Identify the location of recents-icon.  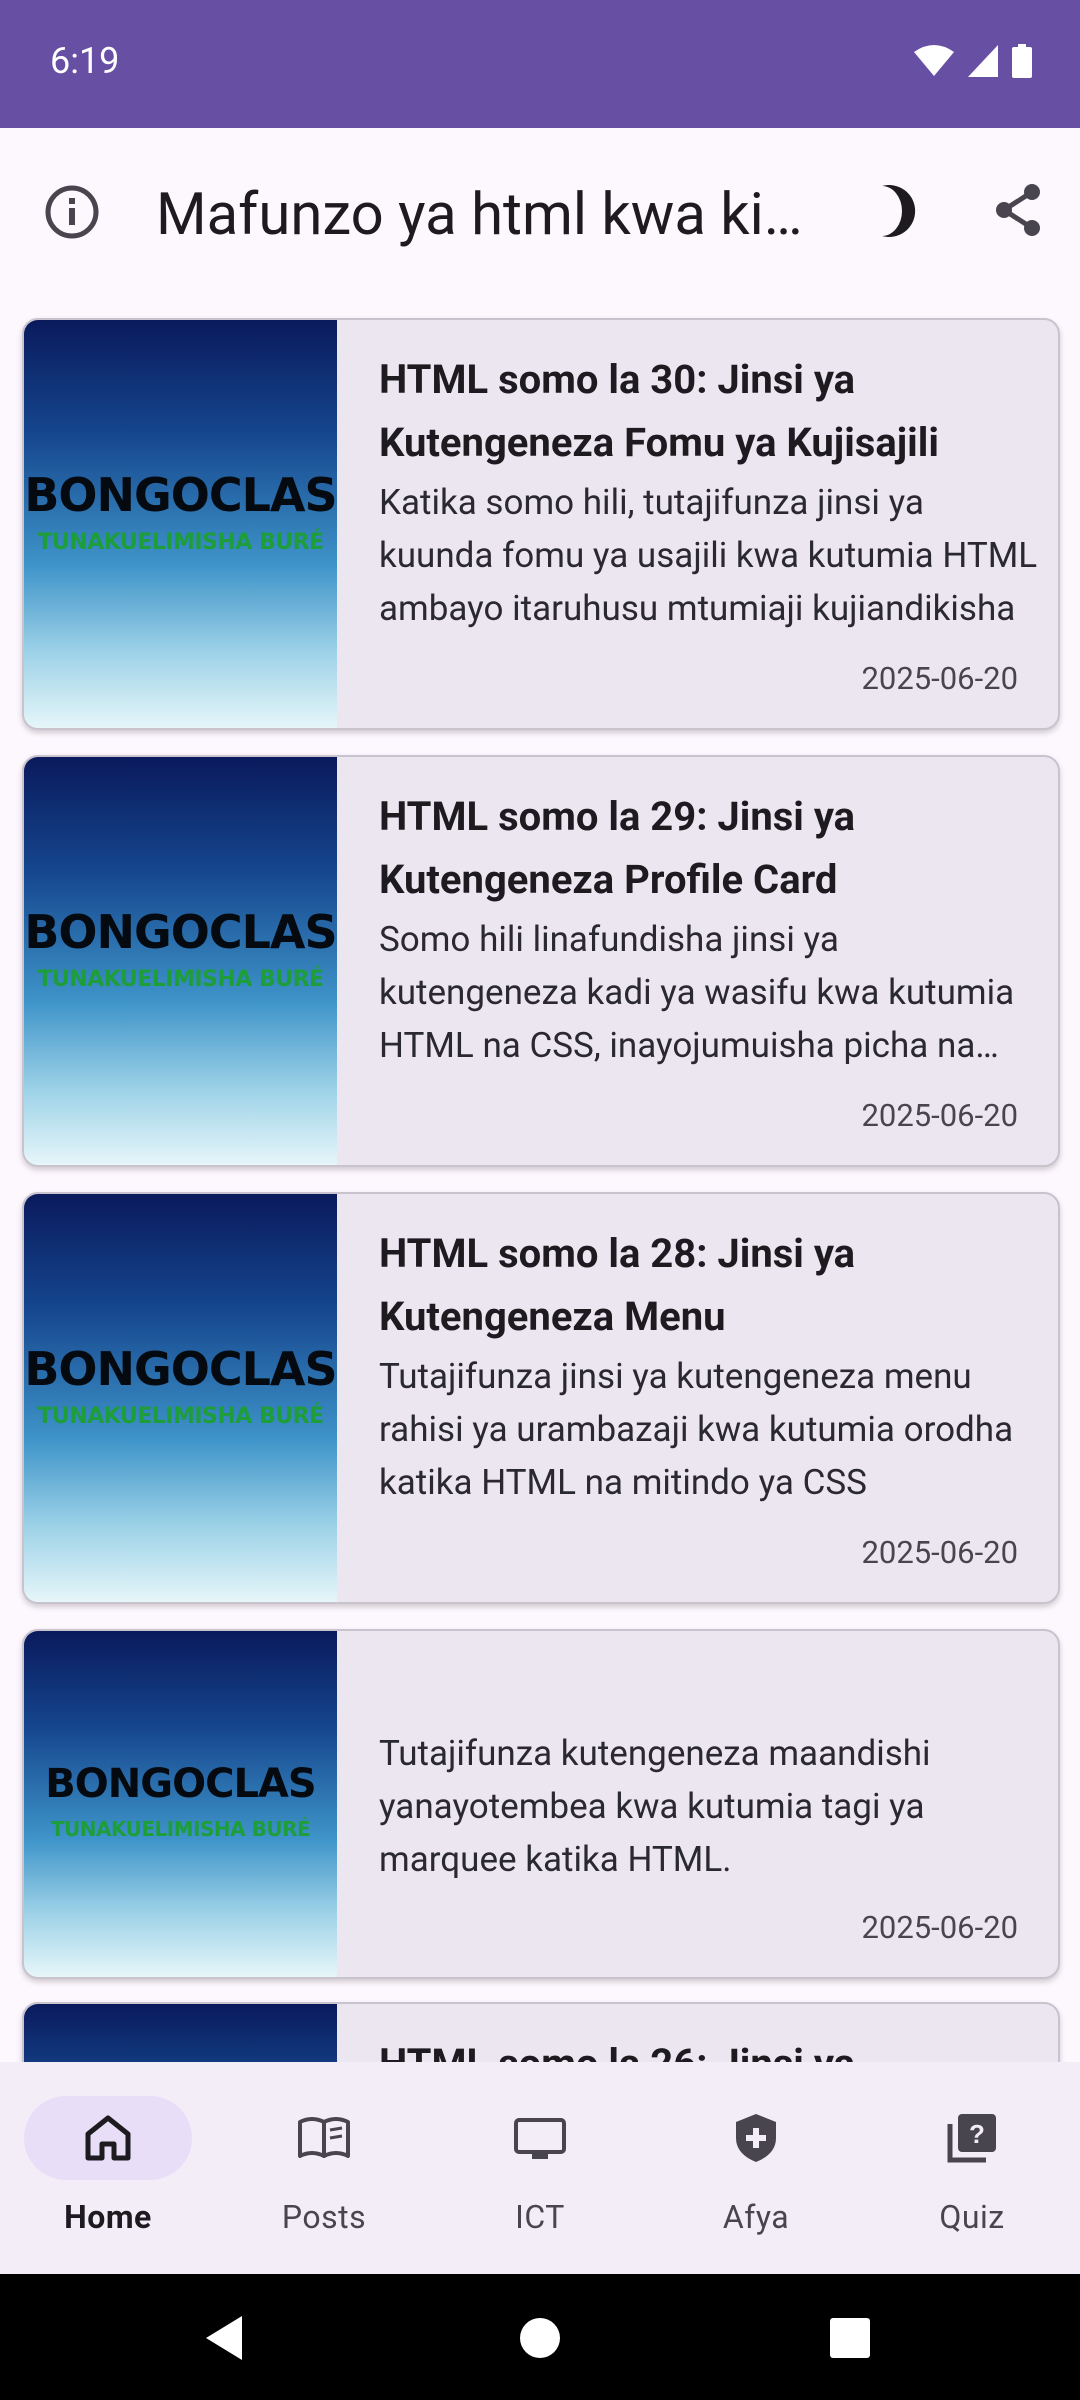
(850, 2338).